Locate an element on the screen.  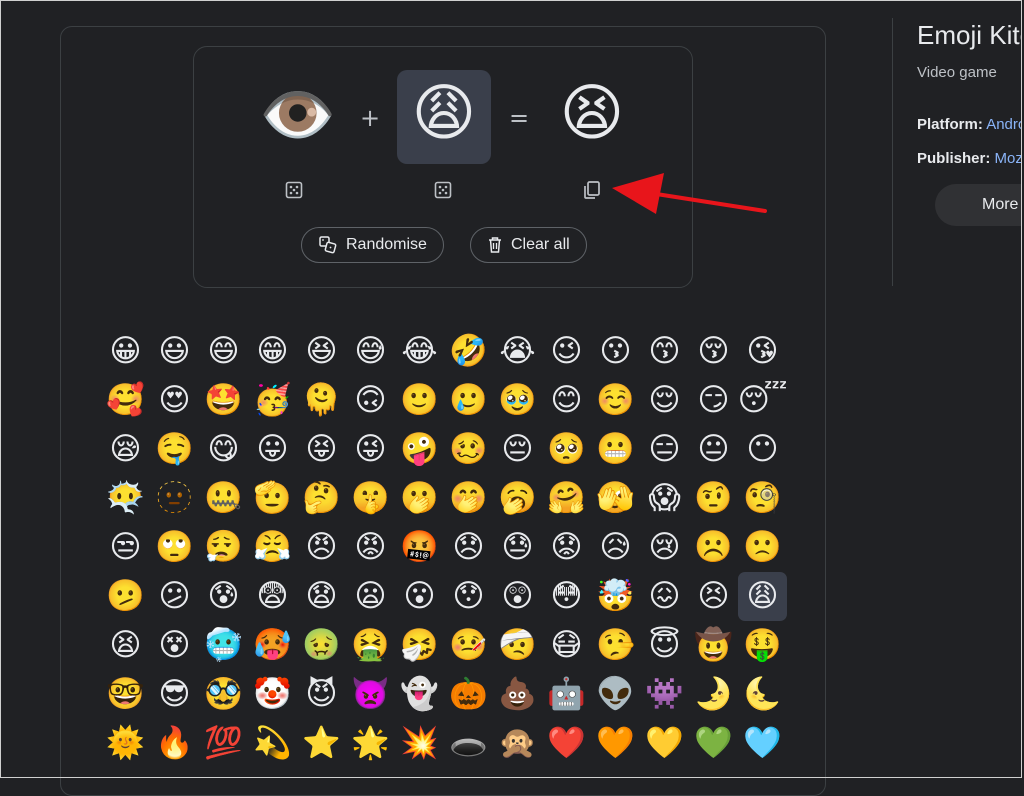
platform-row: Platform: Android is located at coordinates (969, 124).